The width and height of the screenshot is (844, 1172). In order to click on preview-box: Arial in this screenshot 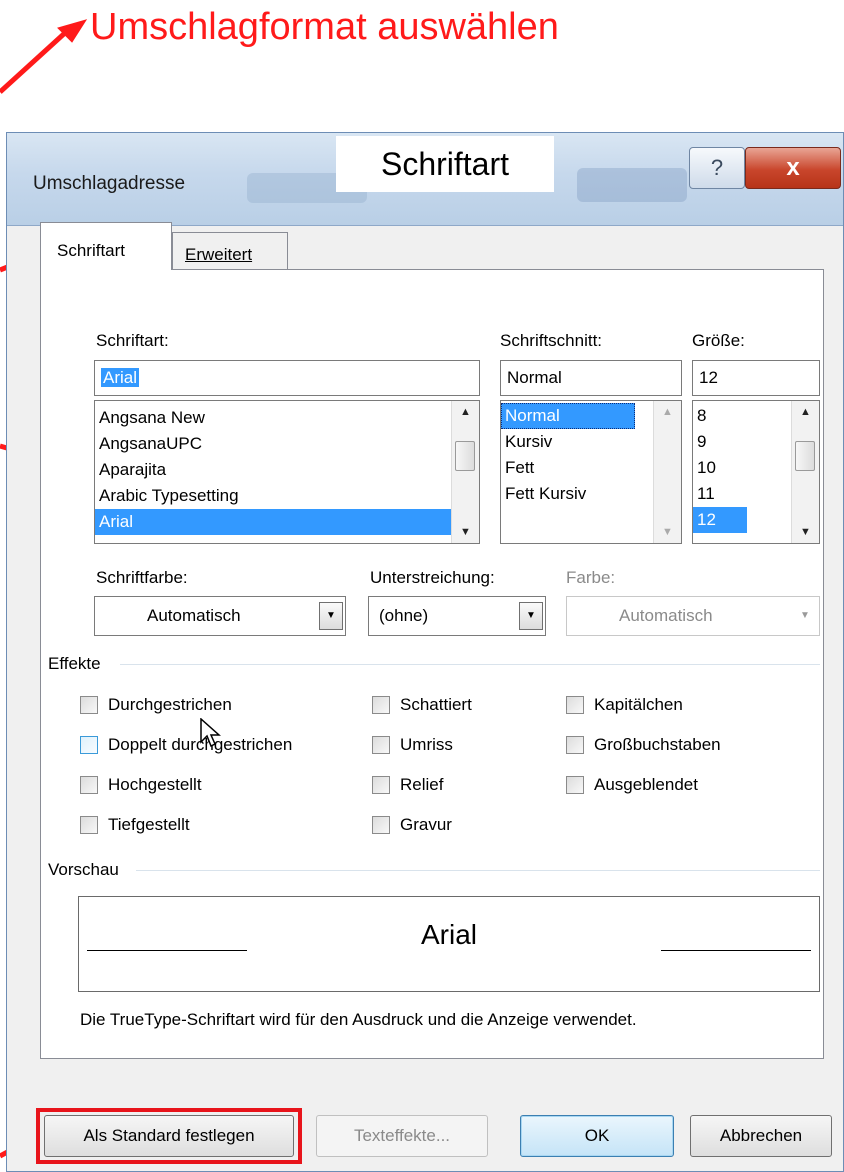, I will do `click(449, 944)`.